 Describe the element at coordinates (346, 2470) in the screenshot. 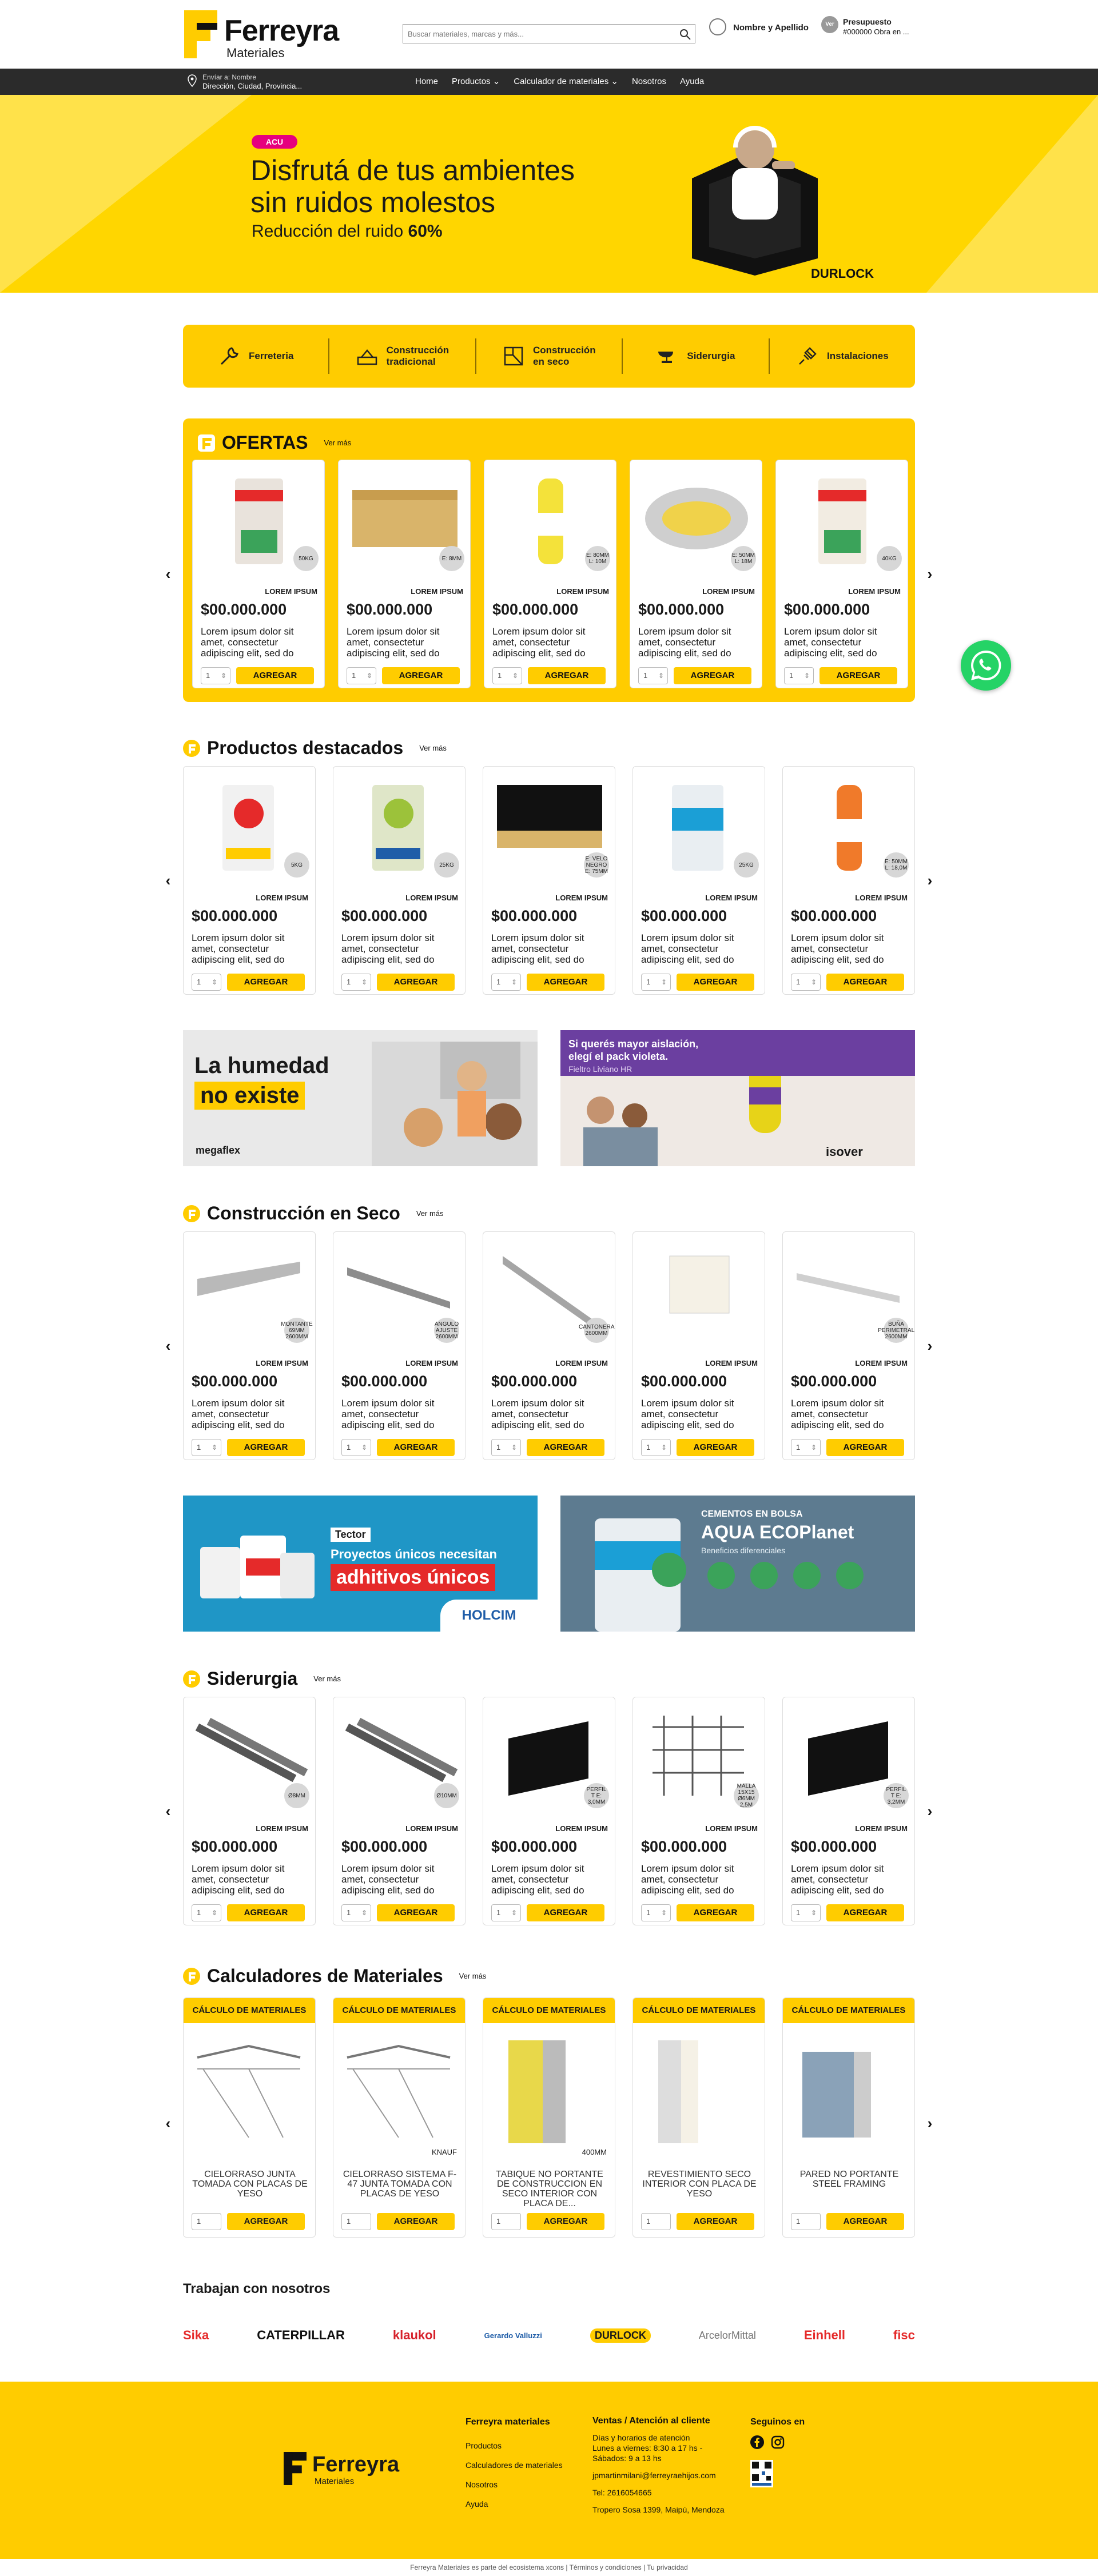

I see `footer-logo: Ferreyra Materiales` at that location.